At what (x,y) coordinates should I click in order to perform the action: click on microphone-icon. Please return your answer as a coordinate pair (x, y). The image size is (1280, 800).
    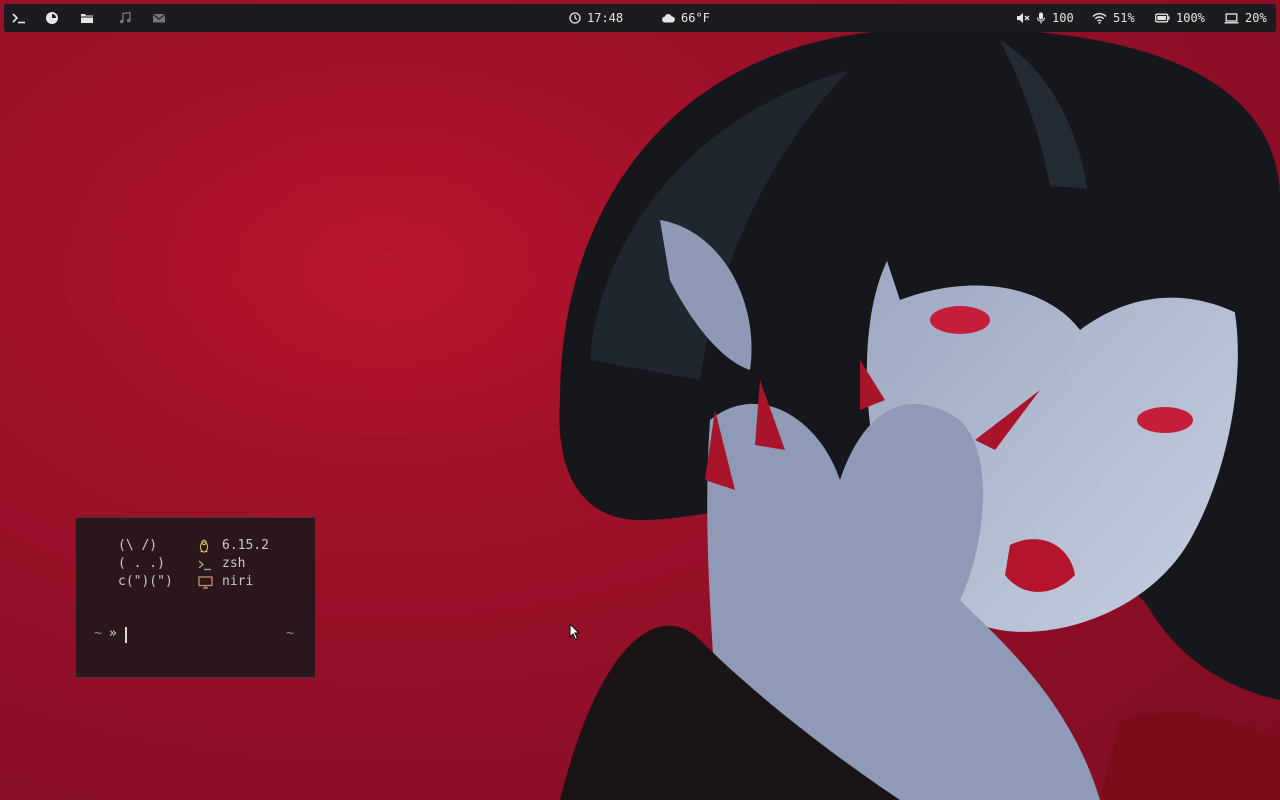
    Looking at the image, I should click on (1041, 18).